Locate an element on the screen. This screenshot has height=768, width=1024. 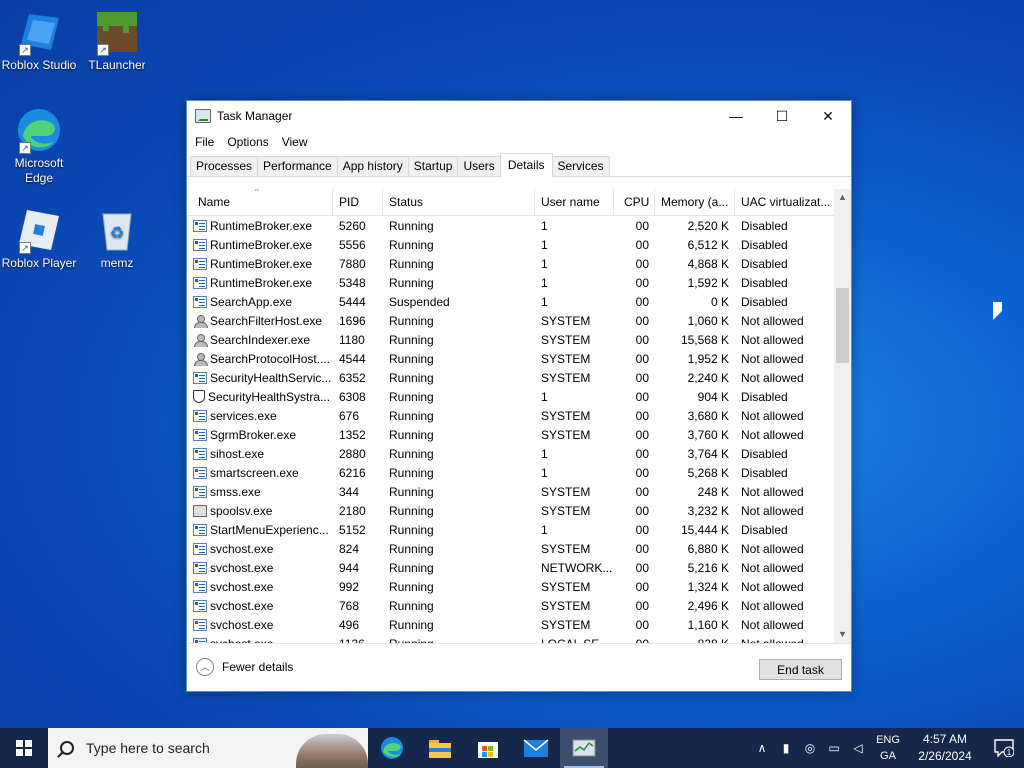
column-header-pid: PID is located at coordinates (358, 202).